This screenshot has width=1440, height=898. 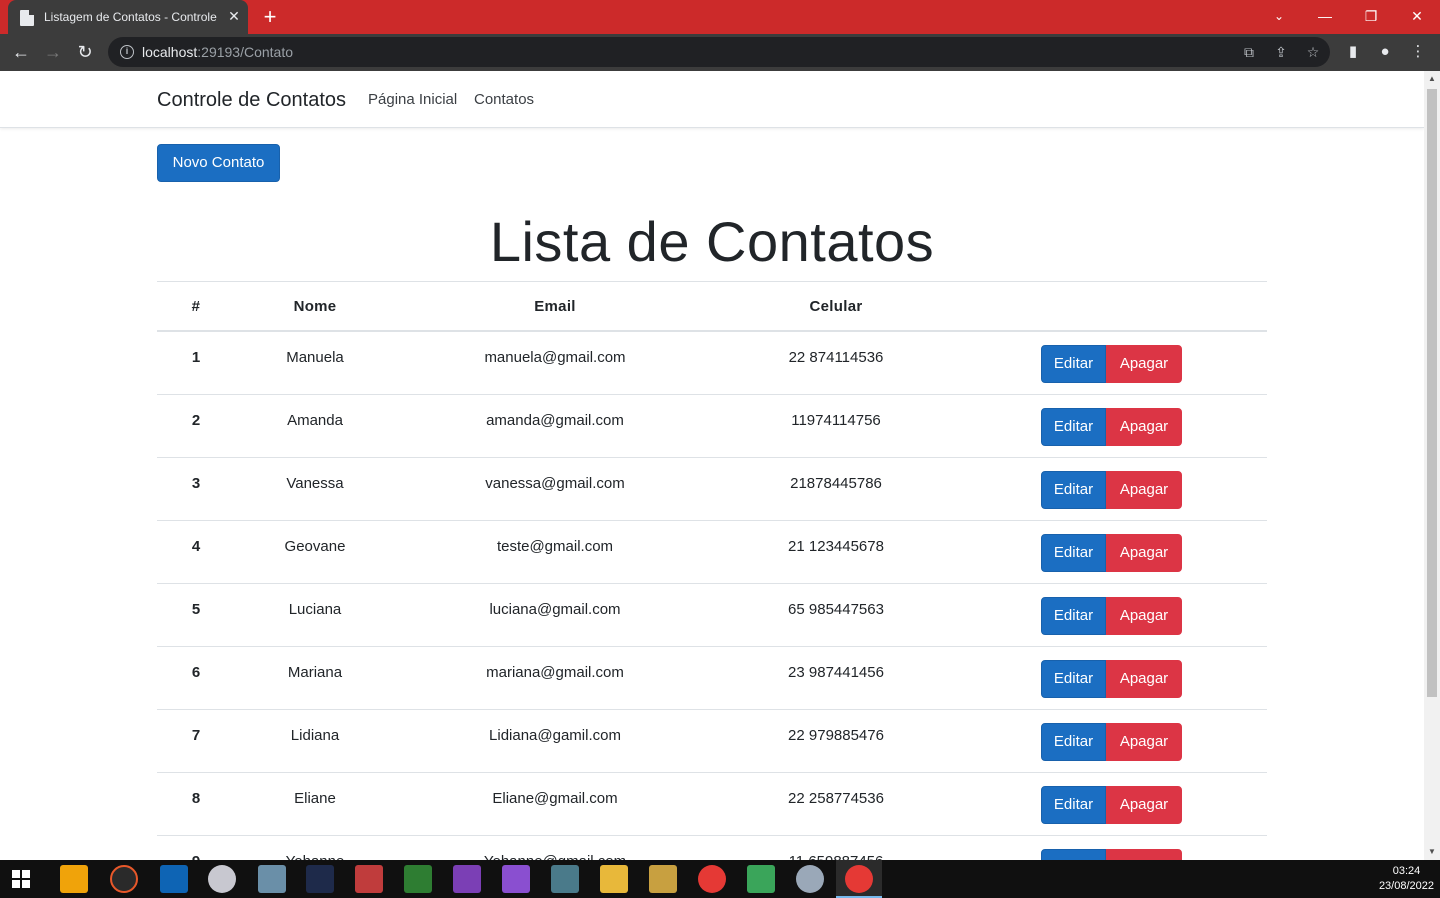 What do you see at coordinates (272, 879) in the screenshot?
I see `photos-icon` at bounding box center [272, 879].